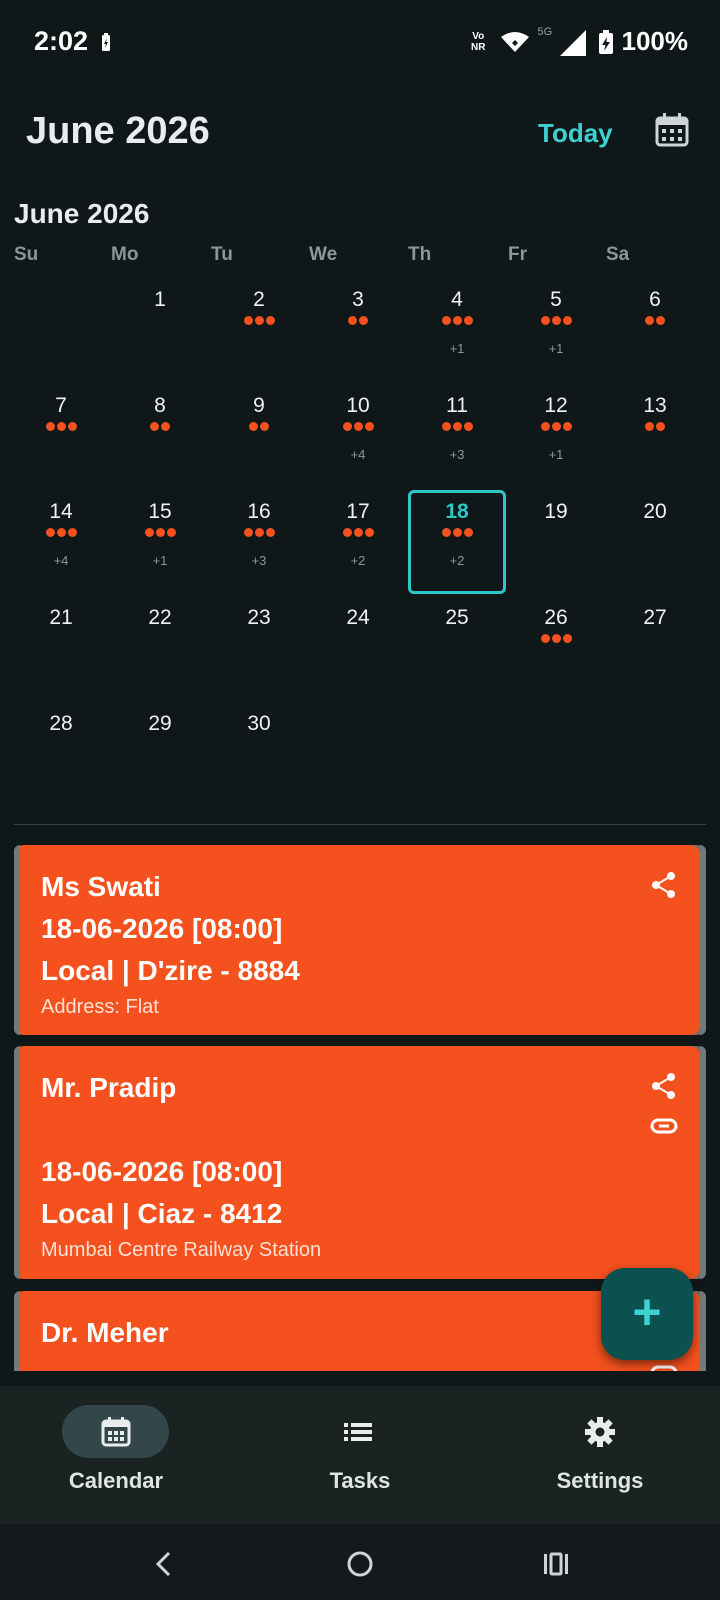 The image size is (720, 1600). I want to click on calendar-day: 7, so click(61, 436).